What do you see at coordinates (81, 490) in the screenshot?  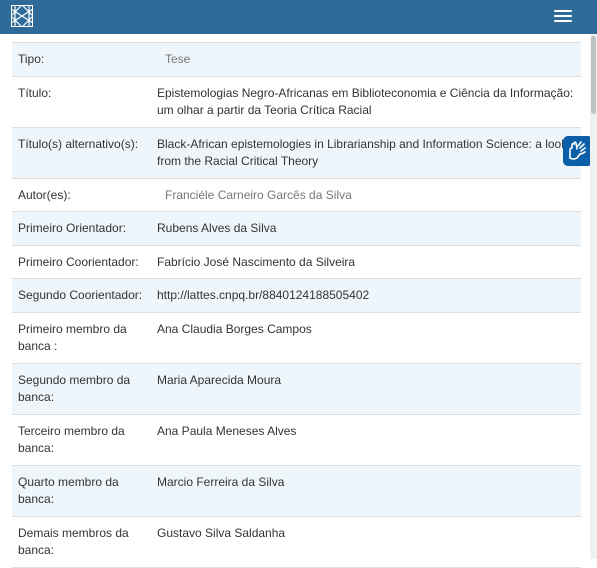 I see `field-label: Quarto membro da banca:` at bounding box center [81, 490].